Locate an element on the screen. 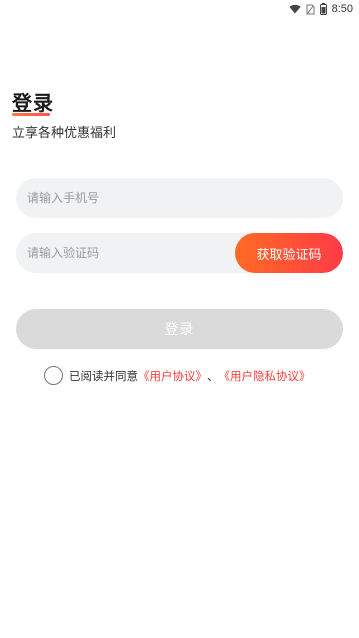 The height and width of the screenshot is (638, 359). title-wrap: 登录 is located at coordinates (33, 101).